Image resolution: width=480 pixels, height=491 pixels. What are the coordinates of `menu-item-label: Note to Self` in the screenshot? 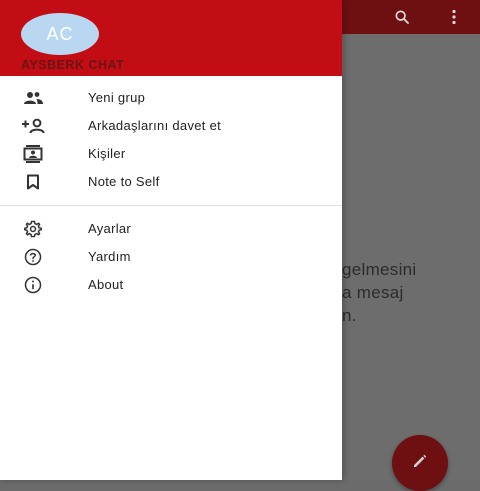 It's located at (124, 181).